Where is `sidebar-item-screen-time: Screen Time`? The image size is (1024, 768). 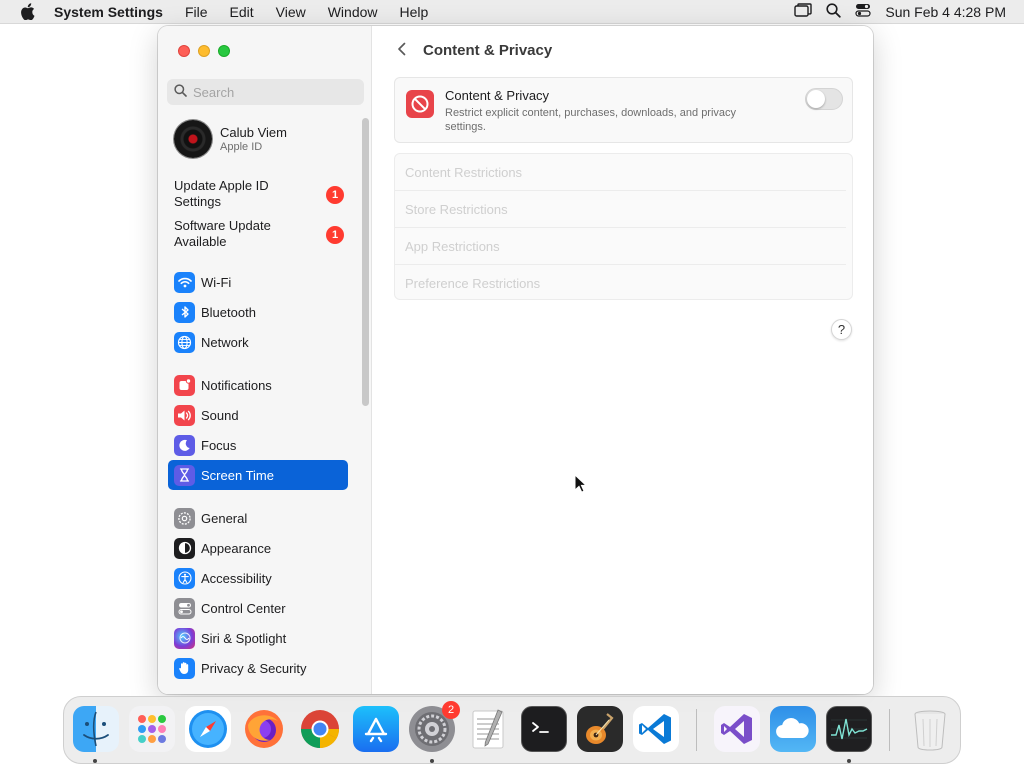
sidebar-item-screen-time: Screen Time is located at coordinates (258, 475).